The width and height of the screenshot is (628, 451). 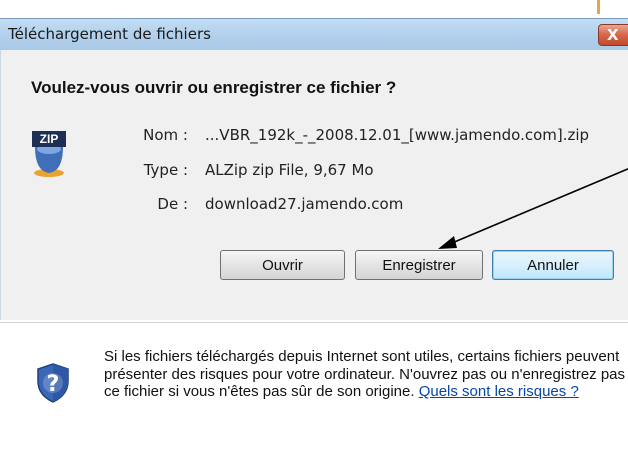 What do you see at coordinates (419, 265) in the screenshot?
I see `save-button: Enregistrer` at bounding box center [419, 265].